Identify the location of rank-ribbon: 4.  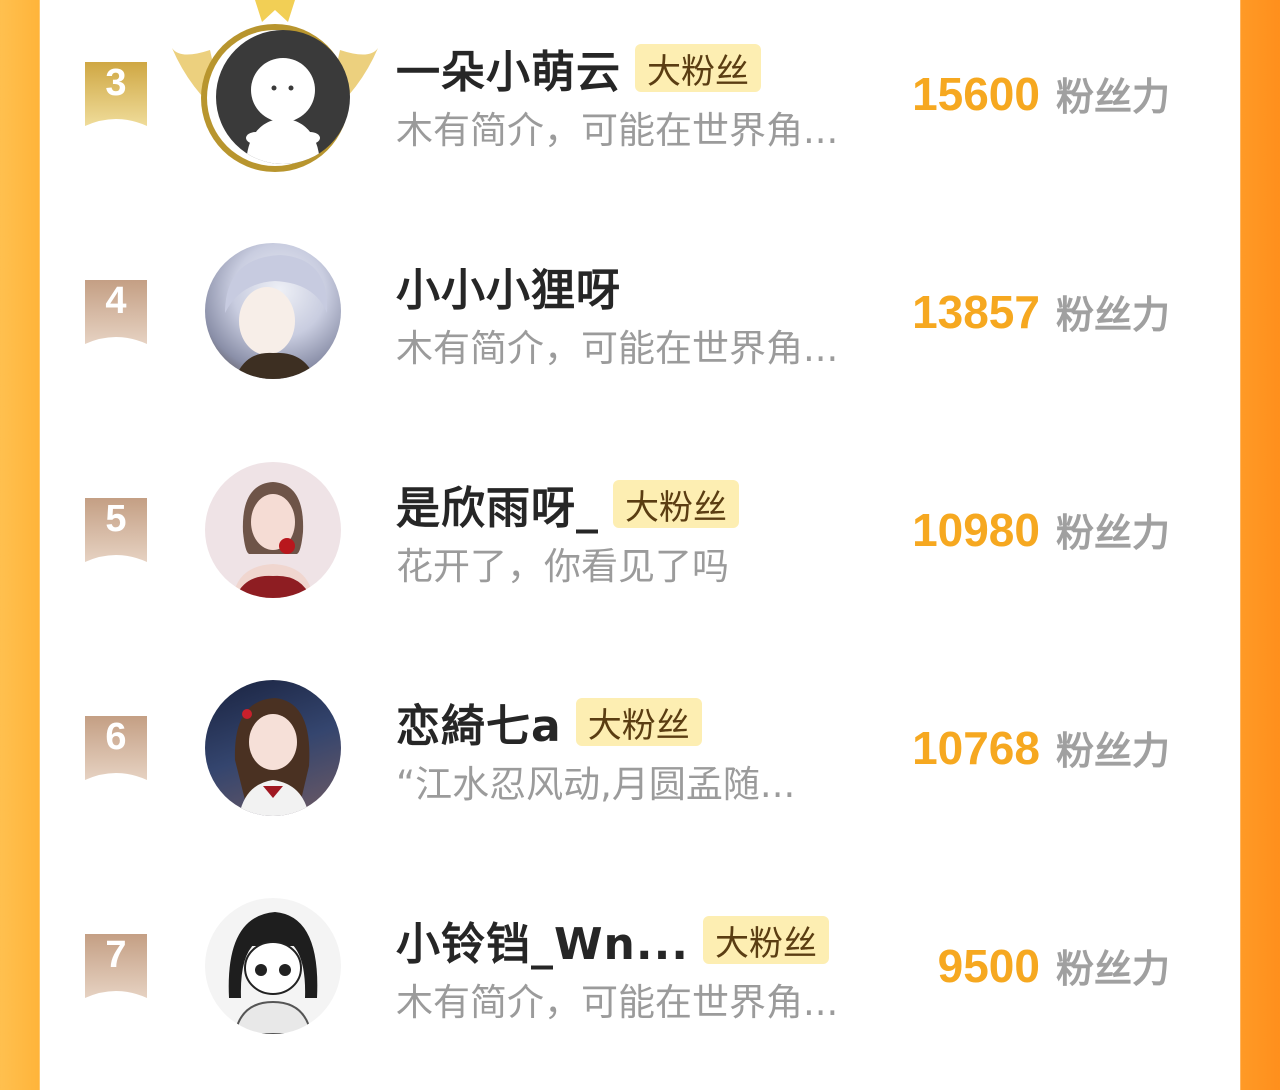
(116, 312).